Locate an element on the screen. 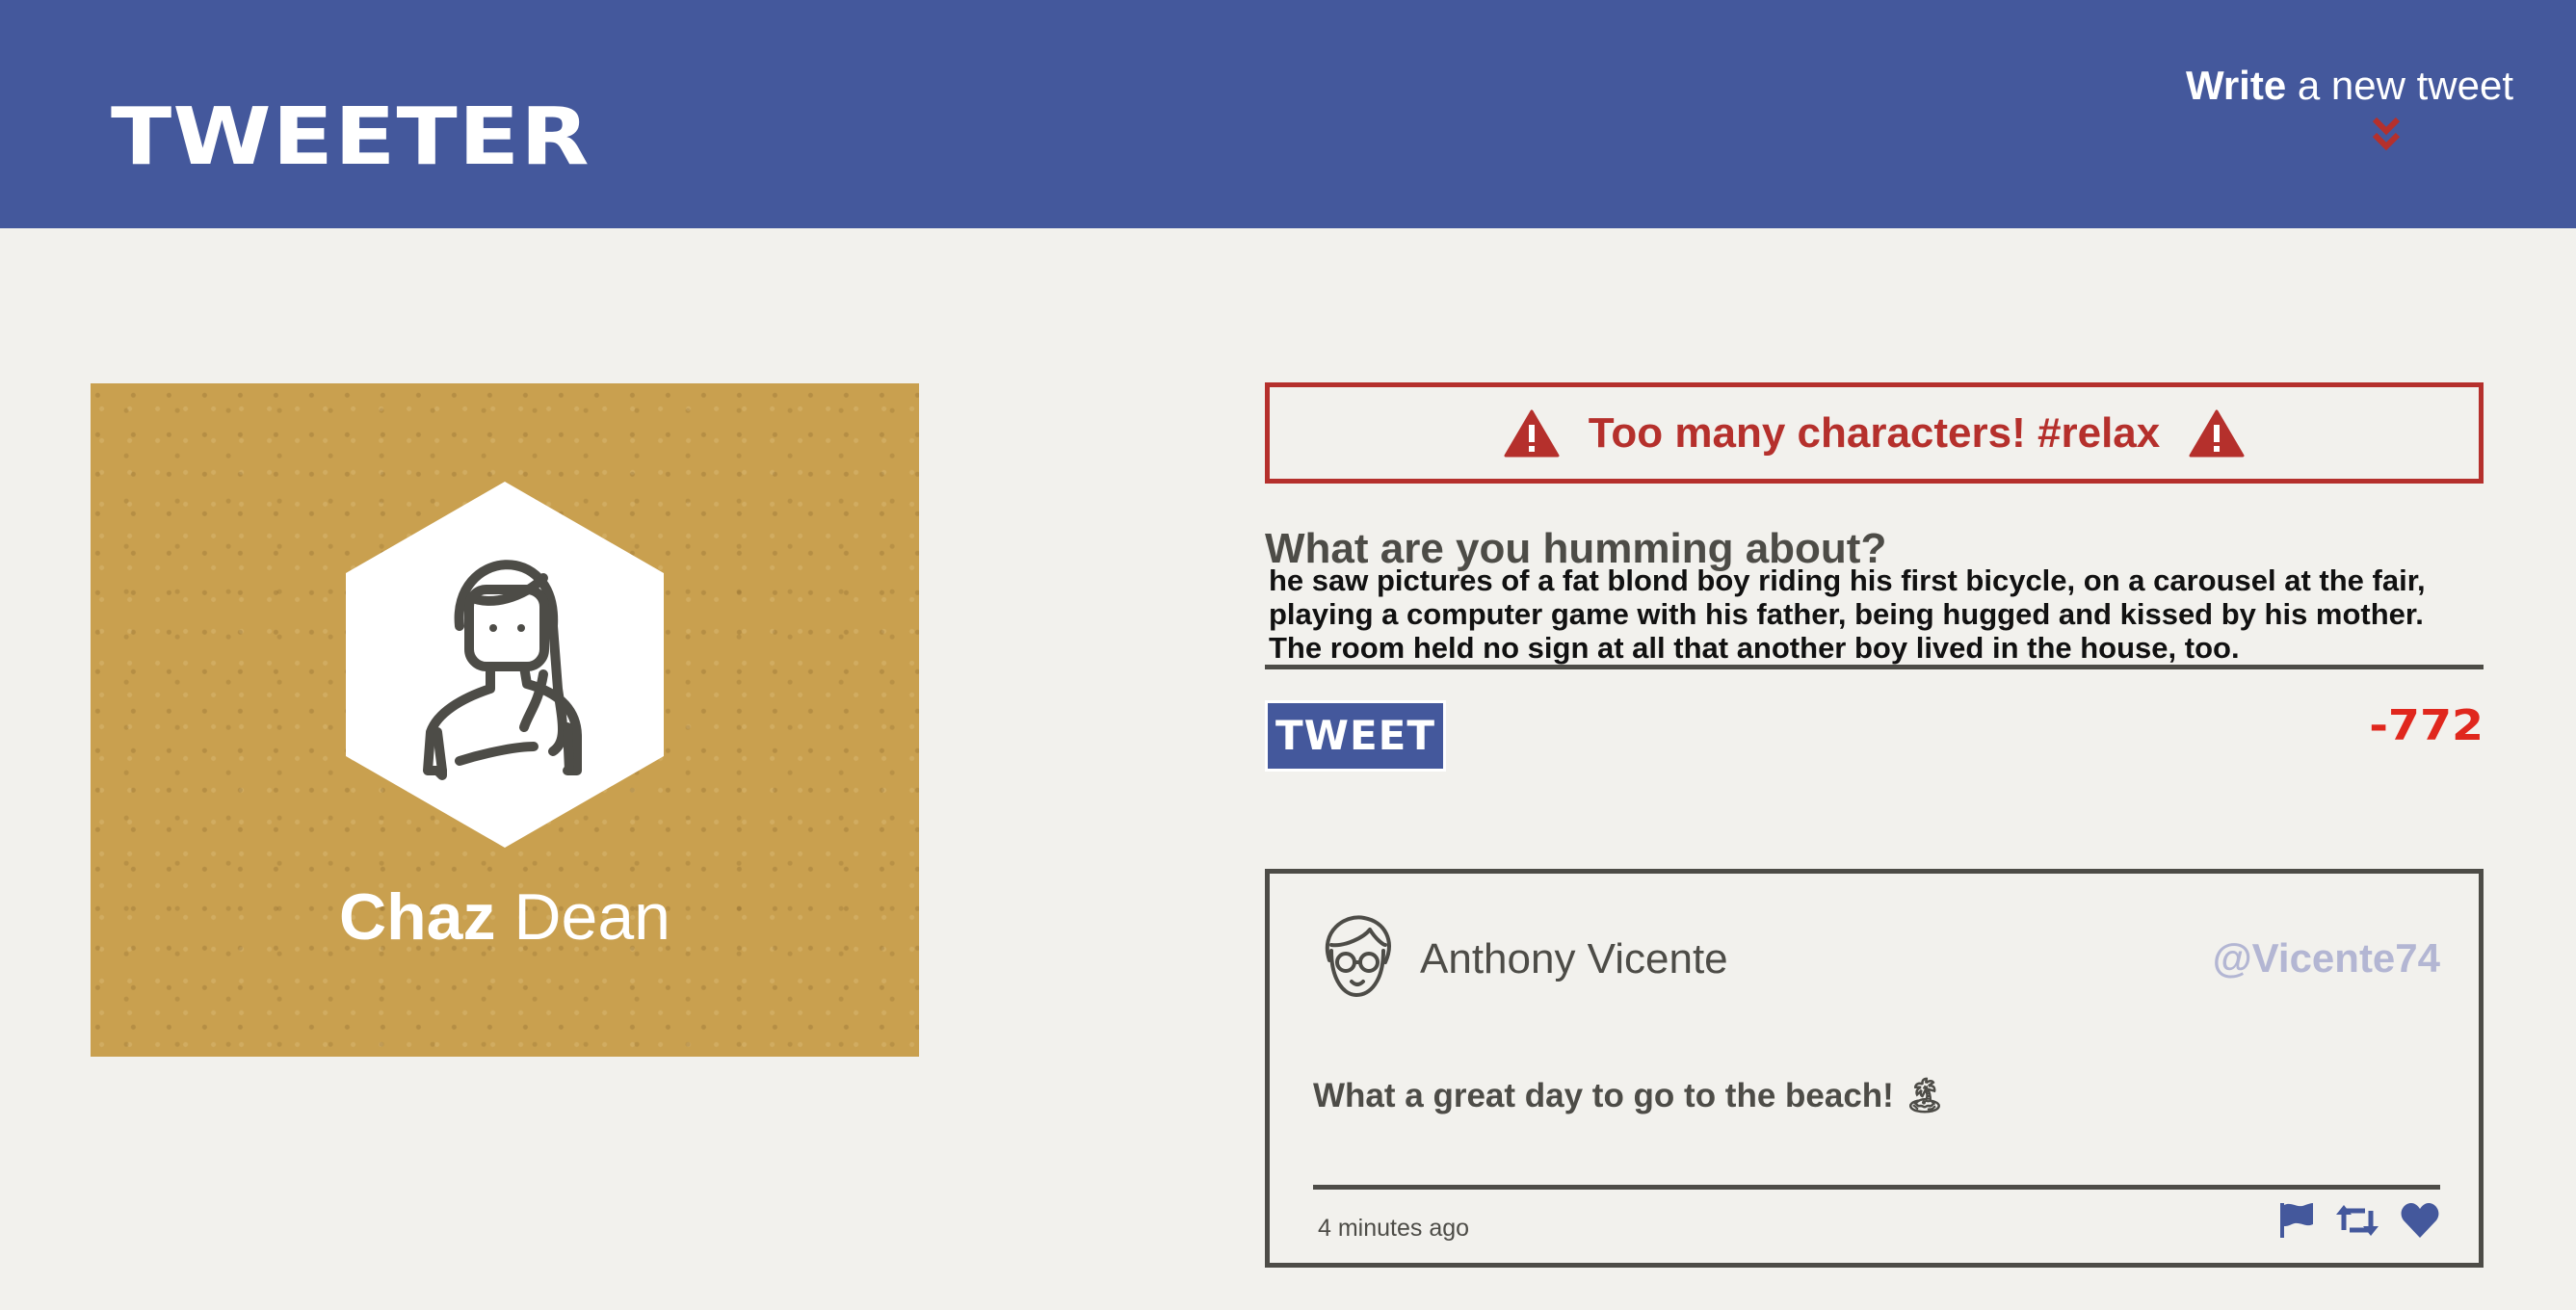 The width and height of the screenshot is (2576, 1310). compose-toggle-label: a new tweet is located at coordinates (2399, 85).